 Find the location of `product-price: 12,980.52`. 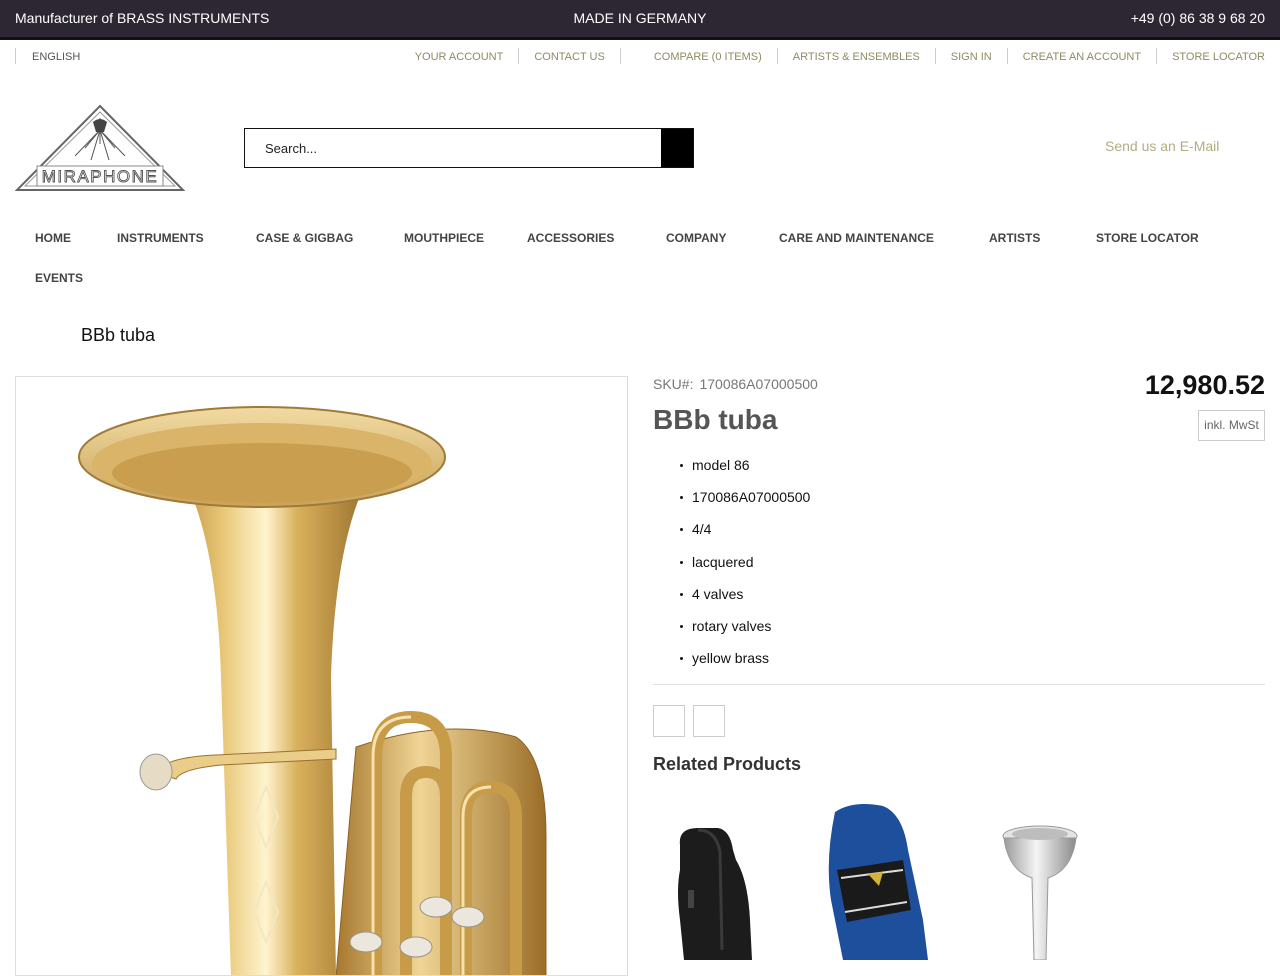

product-price: 12,980.52 is located at coordinates (1204, 385).